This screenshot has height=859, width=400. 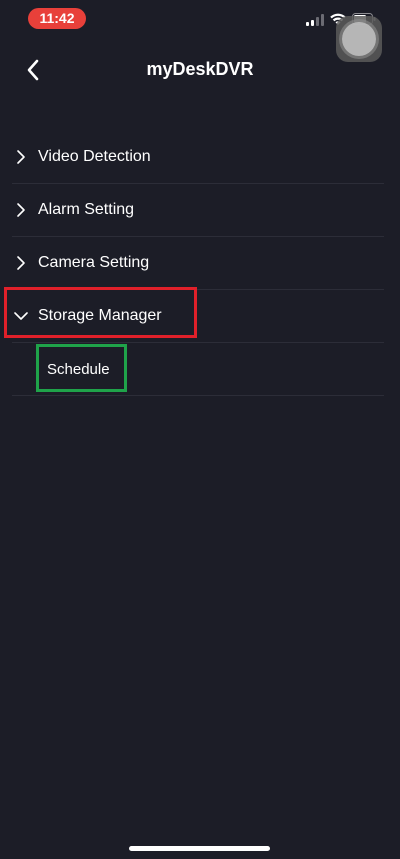 I want to click on navigation-header: myDeskDVR, so click(x=200, y=71).